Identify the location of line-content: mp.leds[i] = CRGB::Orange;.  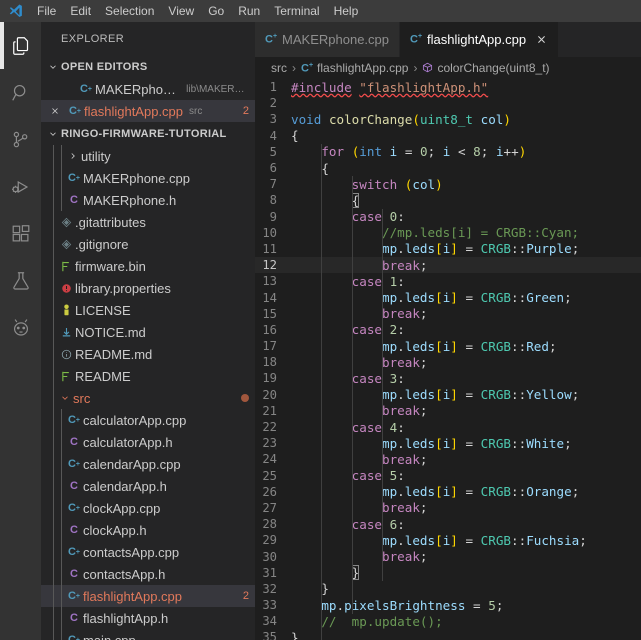
(466, 491).